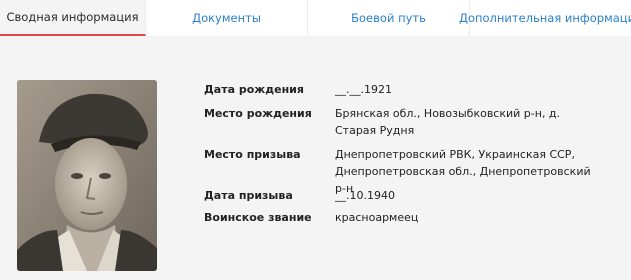 The height and width of the screenshot is (280, 631). I want to click on conscription-date-value: __.10.1940, so click(365, 195).